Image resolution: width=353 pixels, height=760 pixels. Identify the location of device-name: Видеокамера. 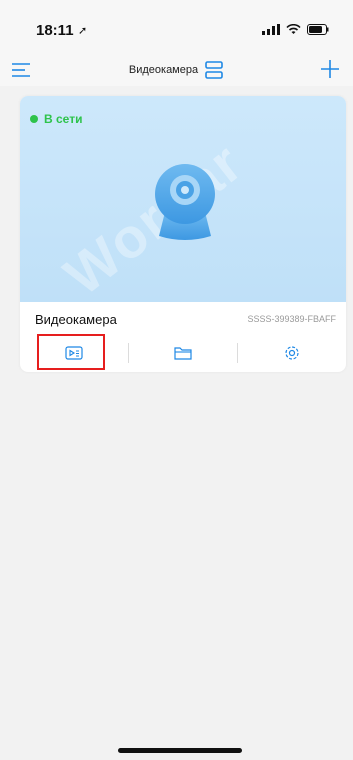
(76, 319).